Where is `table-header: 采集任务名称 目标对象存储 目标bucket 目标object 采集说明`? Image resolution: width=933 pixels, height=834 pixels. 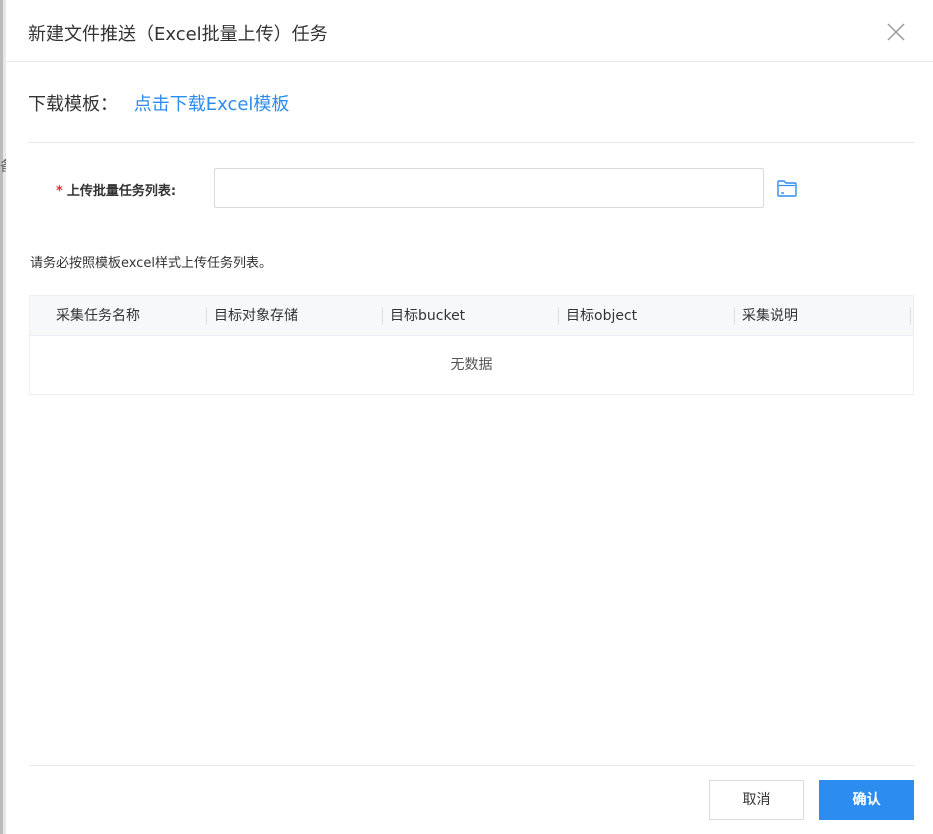 table-header: 采集任务名称 目标对象存储 目标bucket 目标object 采集说明 is located at coordinates (471, 316).